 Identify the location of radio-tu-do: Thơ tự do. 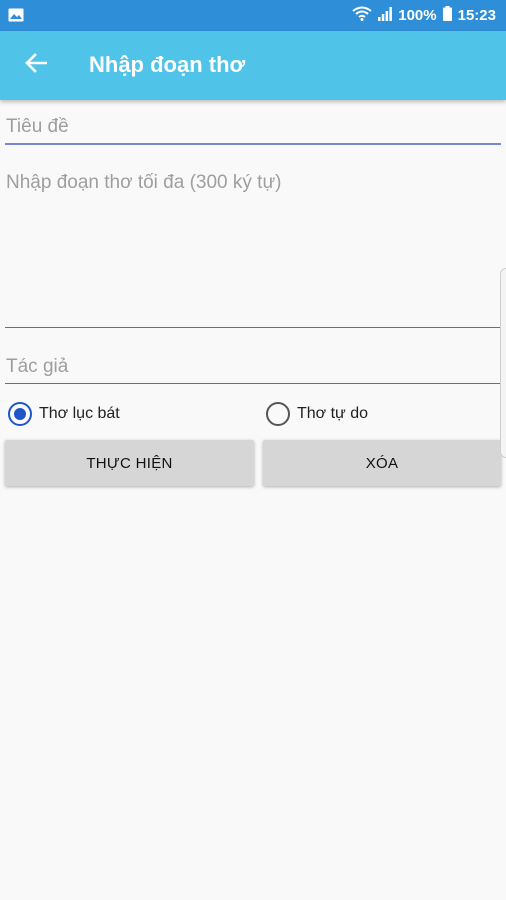
(317, 414).